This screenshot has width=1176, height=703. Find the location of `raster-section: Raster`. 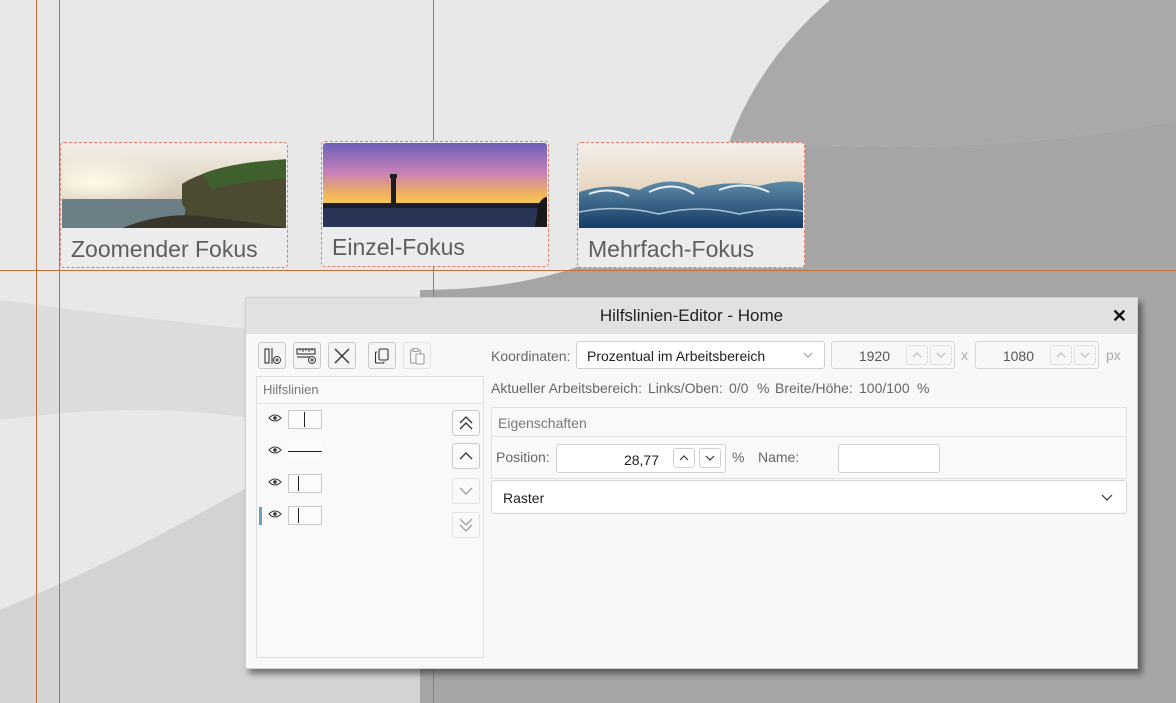

raster-section: Raster is located at coordinates (809, 497).